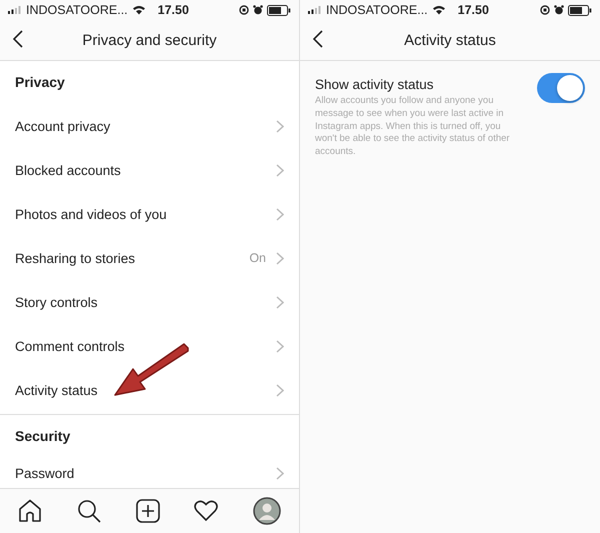 Image resolution: width=600 pixels, height=533 pixels. What do you see at coordinates (40, 82) in the screenshot?
I see `section-heading: Privacy` at bounding box center [40, 82].